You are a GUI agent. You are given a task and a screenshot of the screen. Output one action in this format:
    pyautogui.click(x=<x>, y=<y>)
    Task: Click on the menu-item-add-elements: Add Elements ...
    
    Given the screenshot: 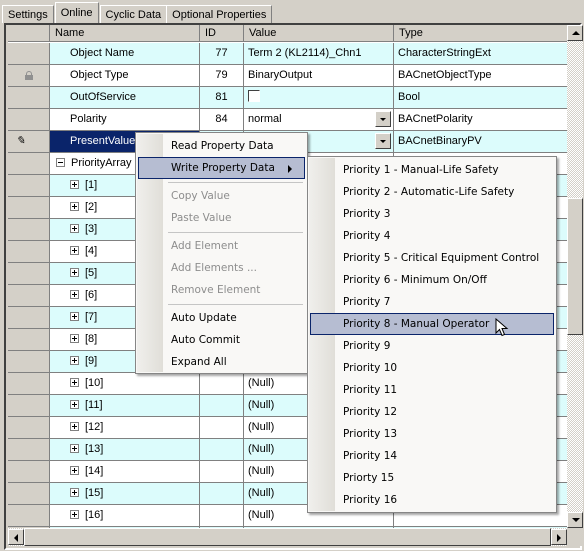 What is the action you would take?
    pyautogui.click(x=221, y=268)
    